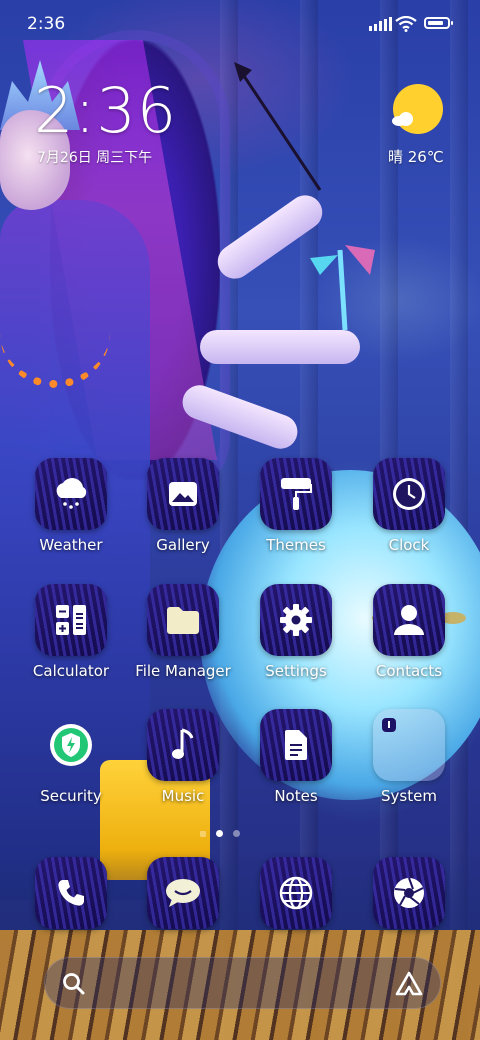  I want to click on app-label: System, so click(409, 796).